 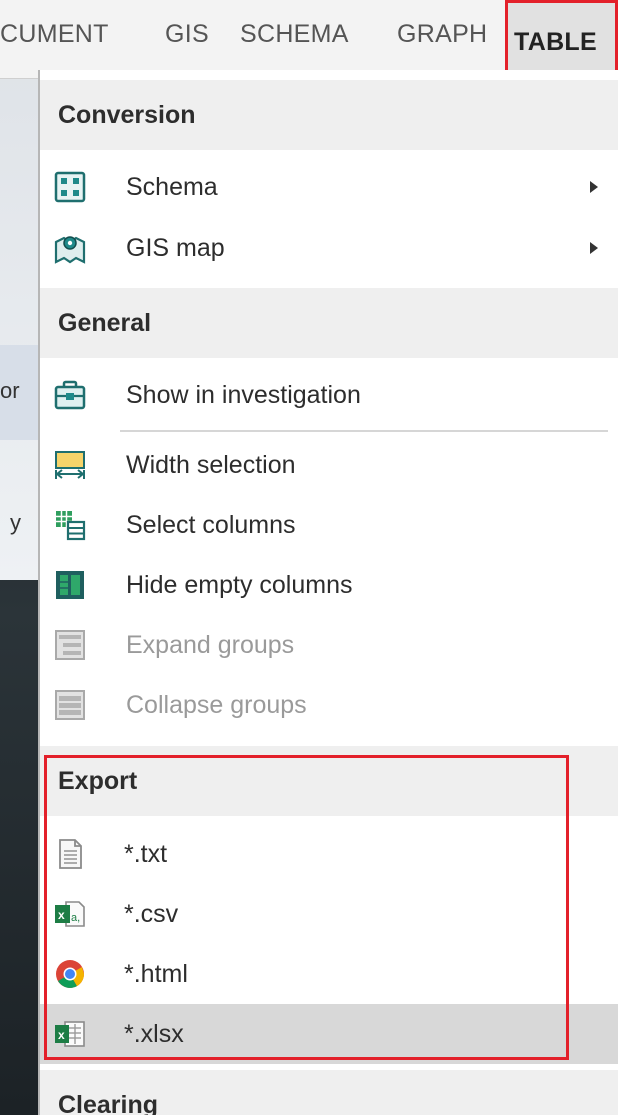 I want to click on menu-item-width-selection: Width selection, so click(x=329, y=465).